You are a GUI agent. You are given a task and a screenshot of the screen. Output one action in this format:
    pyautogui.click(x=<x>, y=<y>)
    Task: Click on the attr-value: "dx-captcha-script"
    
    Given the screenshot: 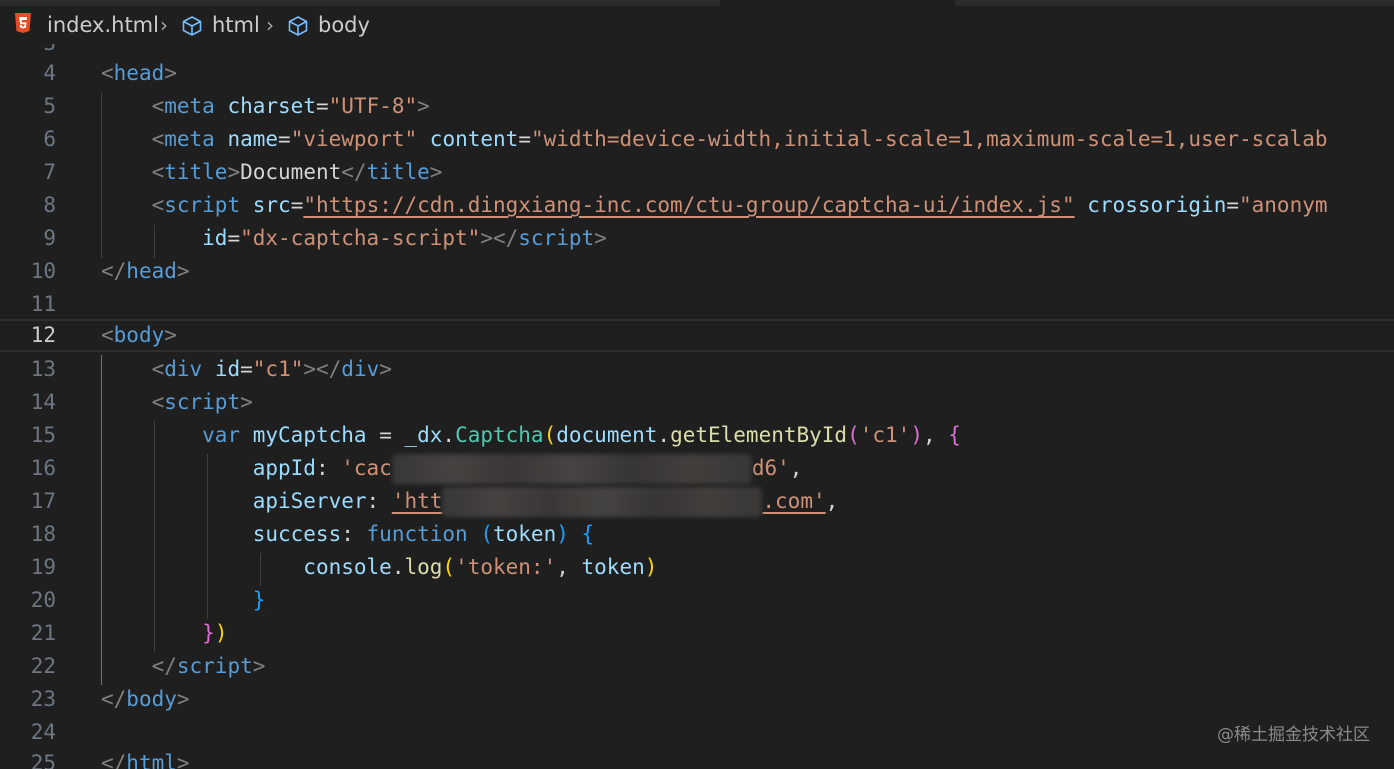 What is the action you would take?
    pyautogui.click(x=360, y=238)
    